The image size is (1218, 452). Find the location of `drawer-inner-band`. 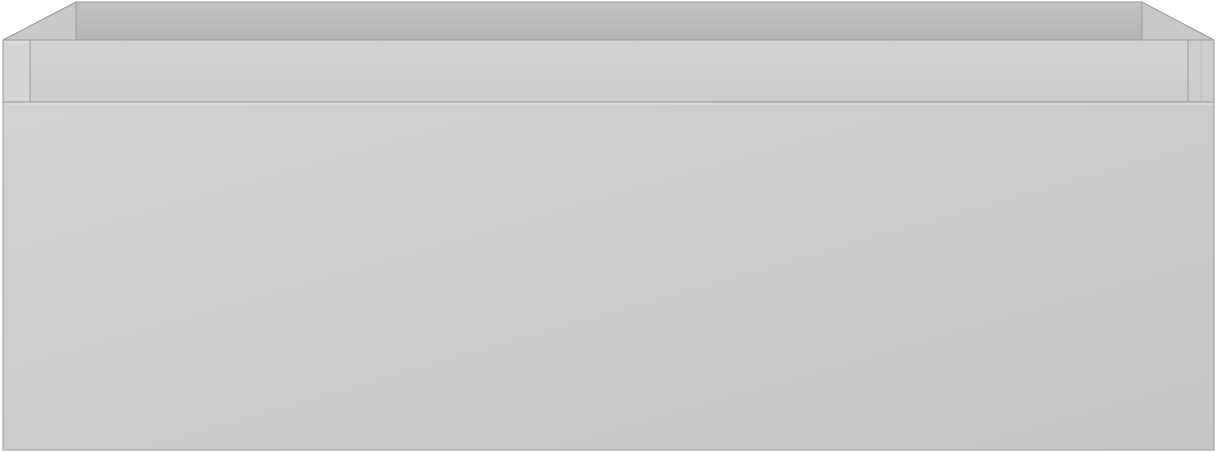

drawer-inner-band is located at coordinates (609, 71).